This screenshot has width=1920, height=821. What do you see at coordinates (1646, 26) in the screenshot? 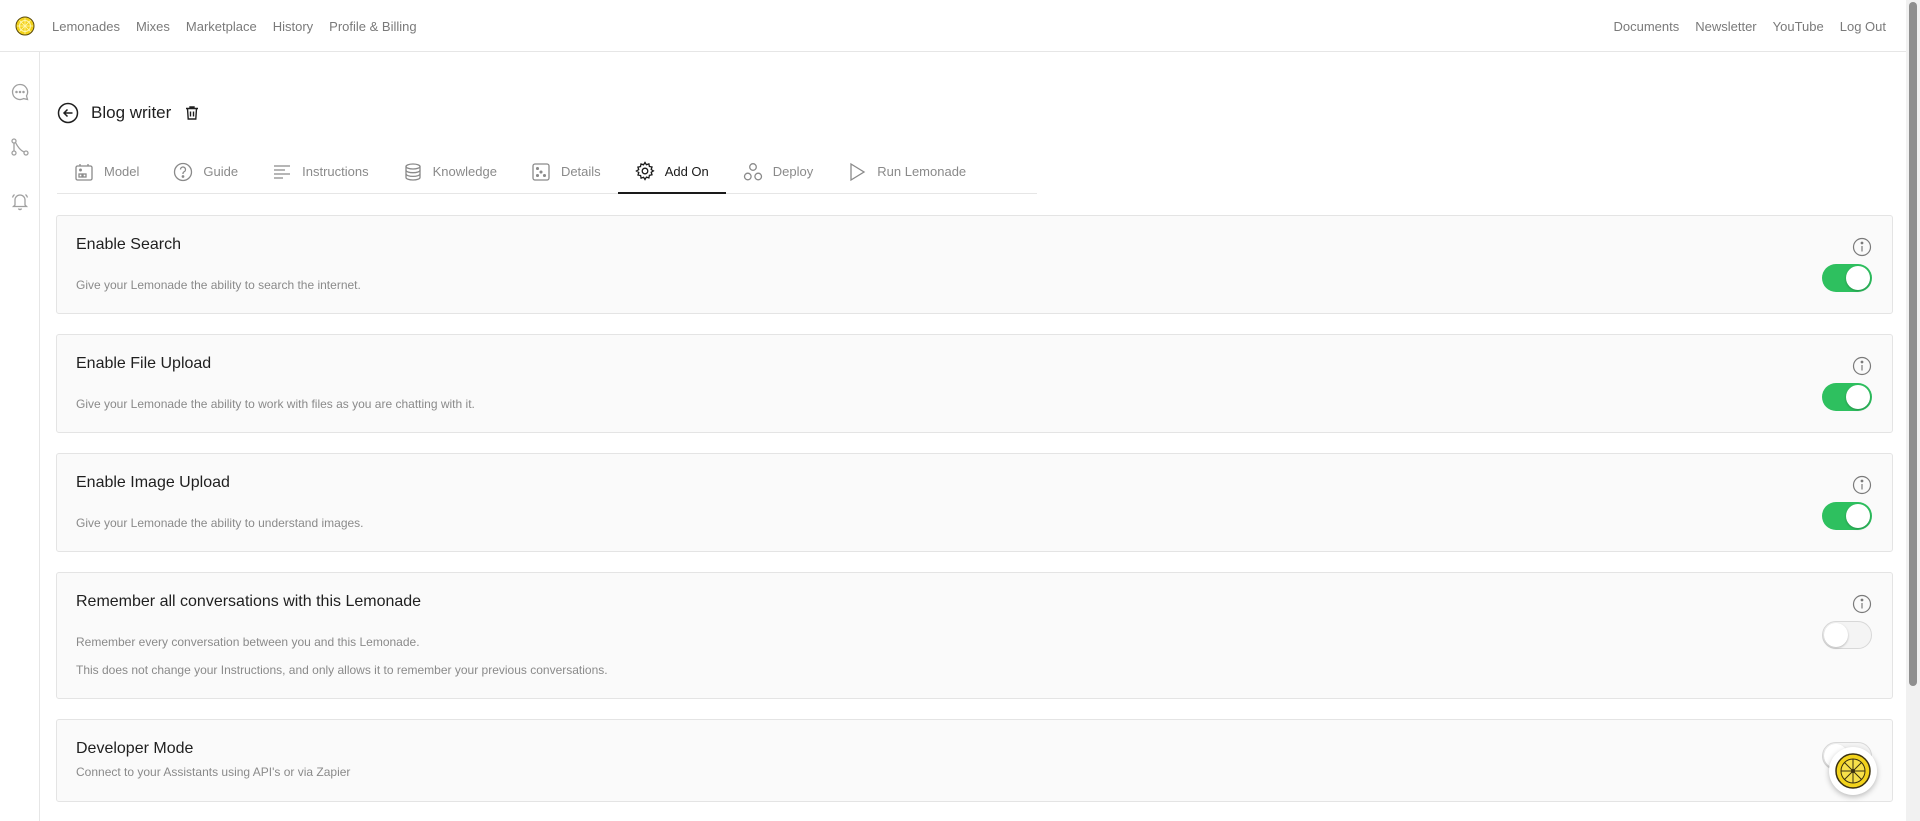
I see `nav-link-documents: Documents` at bounding box center [1646, 26].